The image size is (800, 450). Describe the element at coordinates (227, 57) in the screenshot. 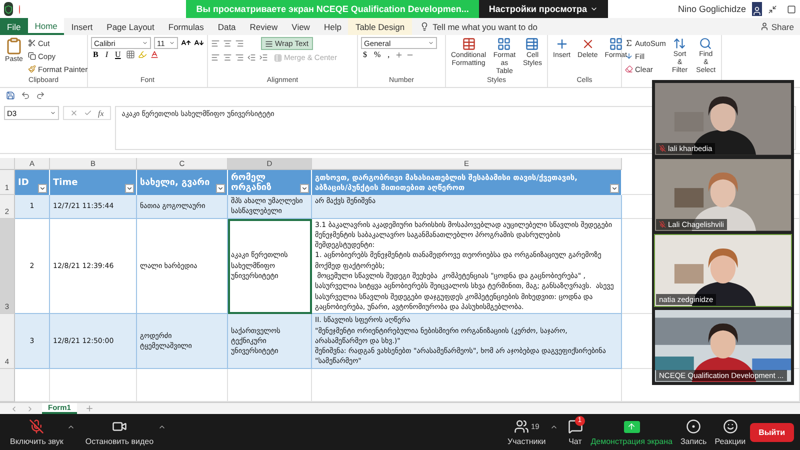

I see `align-center-icon` at that location.